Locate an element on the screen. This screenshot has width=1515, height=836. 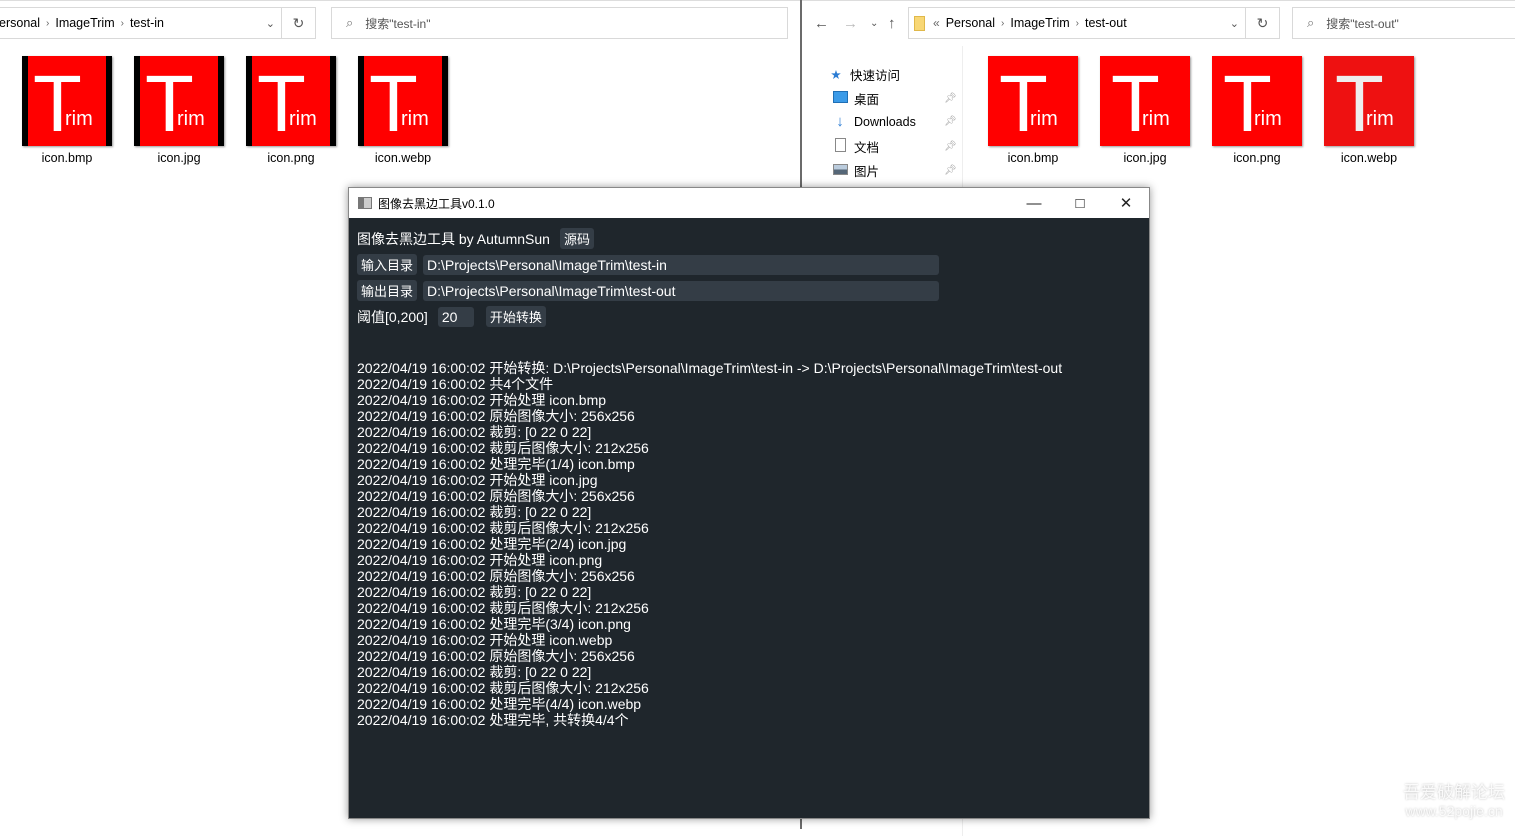
file-name: icon.webp is located at coordinates (403, 158).